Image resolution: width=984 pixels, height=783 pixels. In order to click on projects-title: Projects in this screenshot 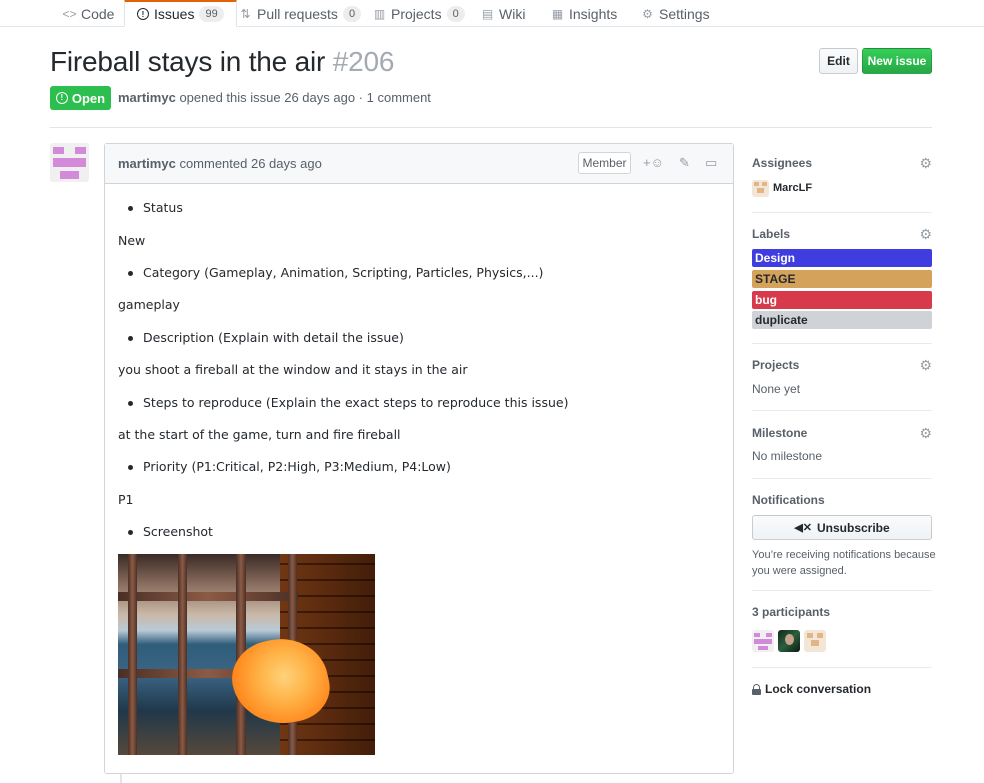, I will do `click(776, 365)`.